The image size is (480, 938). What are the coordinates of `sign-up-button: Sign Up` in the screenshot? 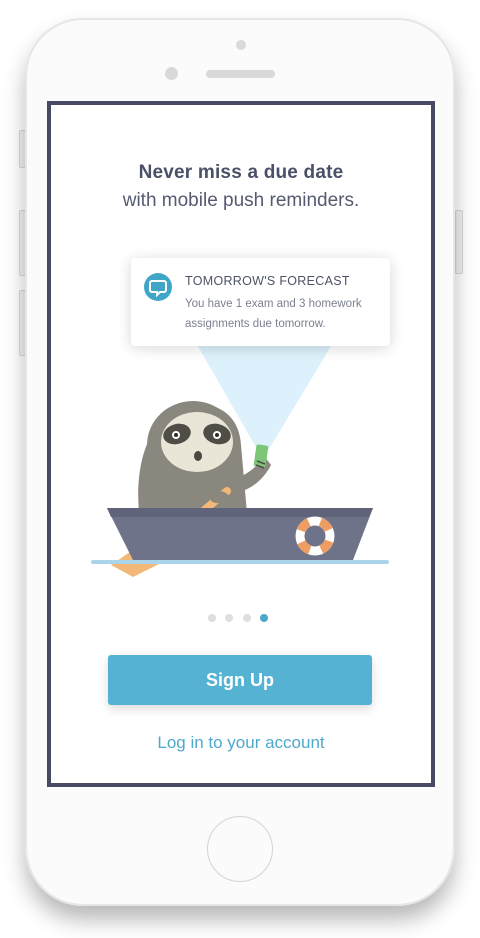 It's located at (240, 680).